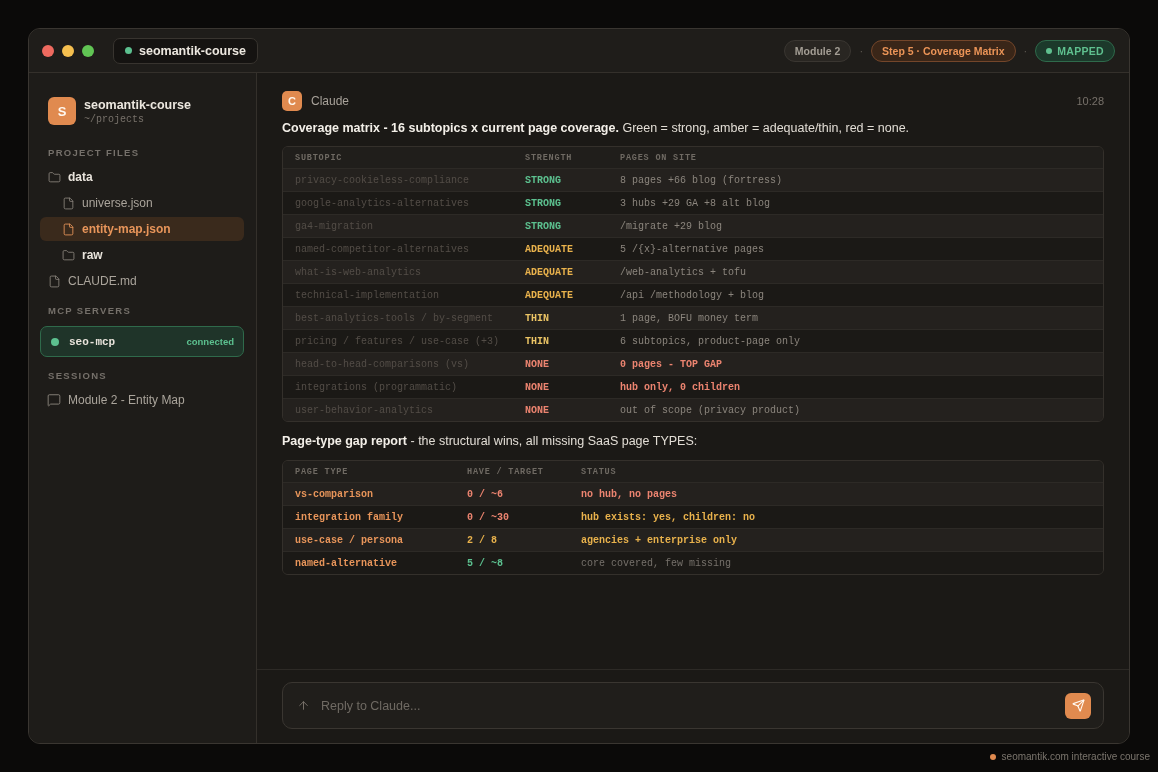 This screenshot has width=1158, height=772. Describe the element at coordinates (292, 101) in the screenshot. I see `author-avatar: C` at that location.